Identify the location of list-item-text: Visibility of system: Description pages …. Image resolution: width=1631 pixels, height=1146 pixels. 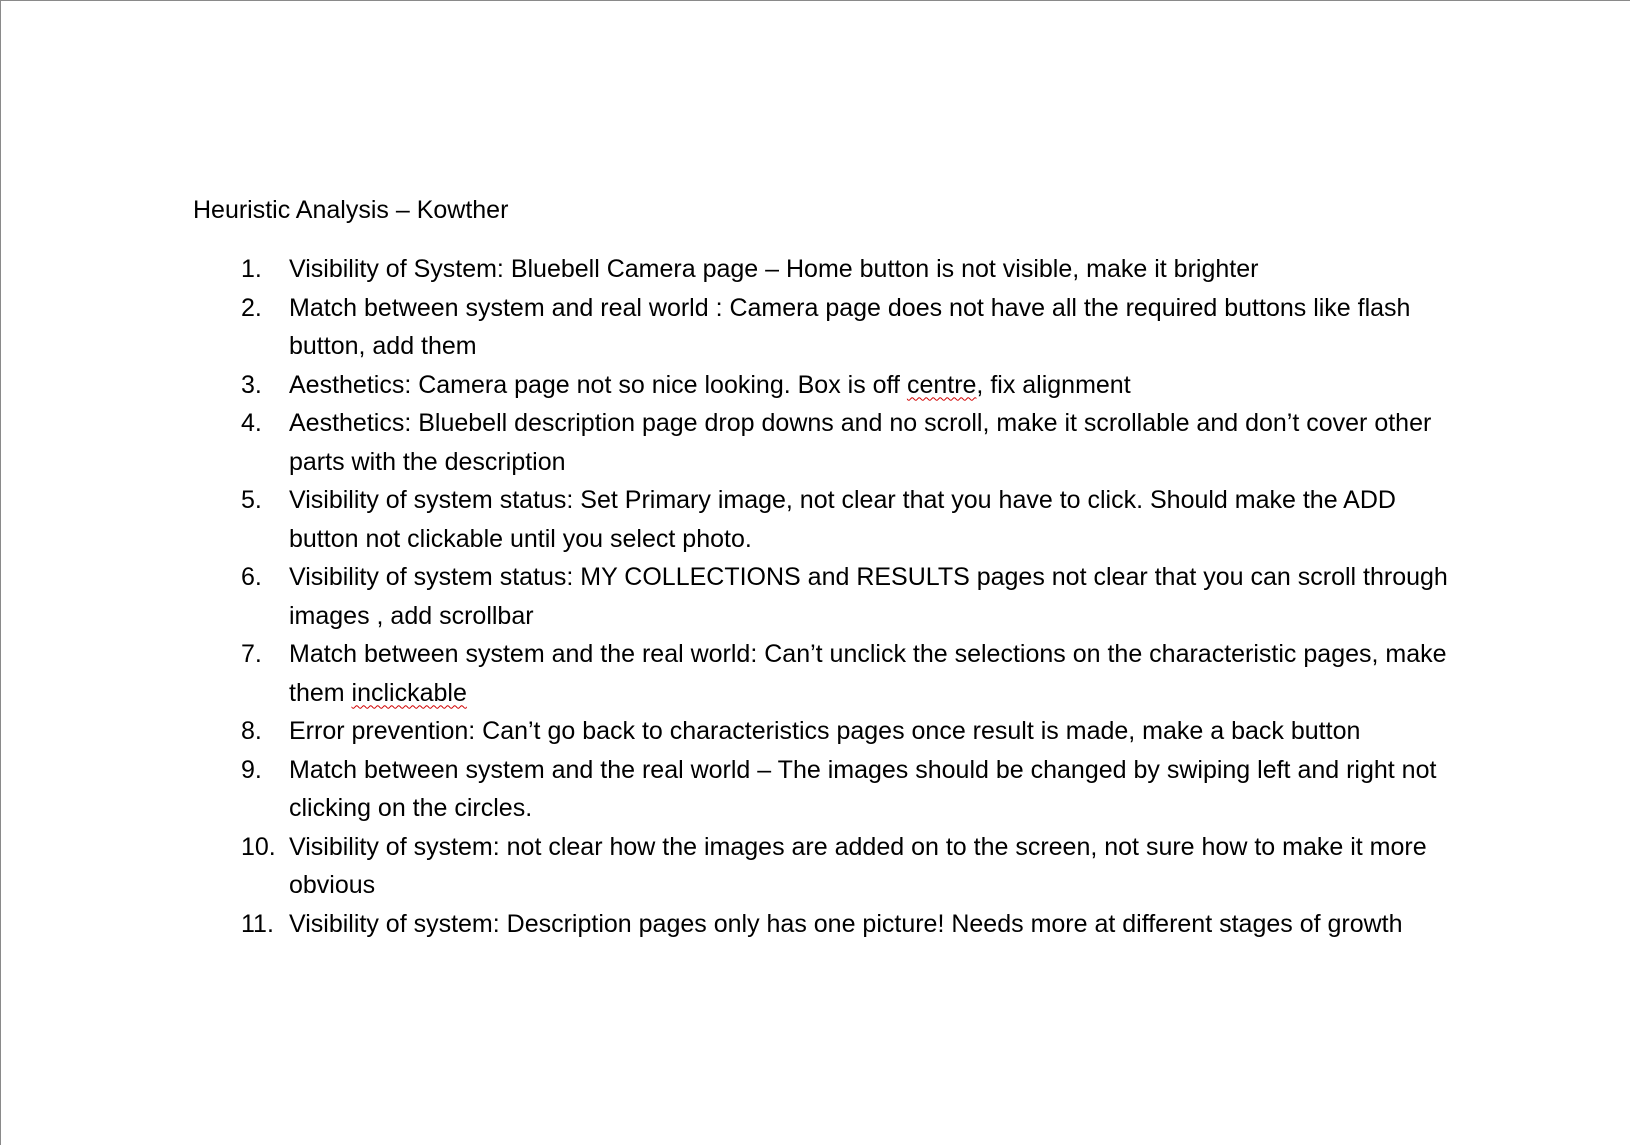
(846, 923).